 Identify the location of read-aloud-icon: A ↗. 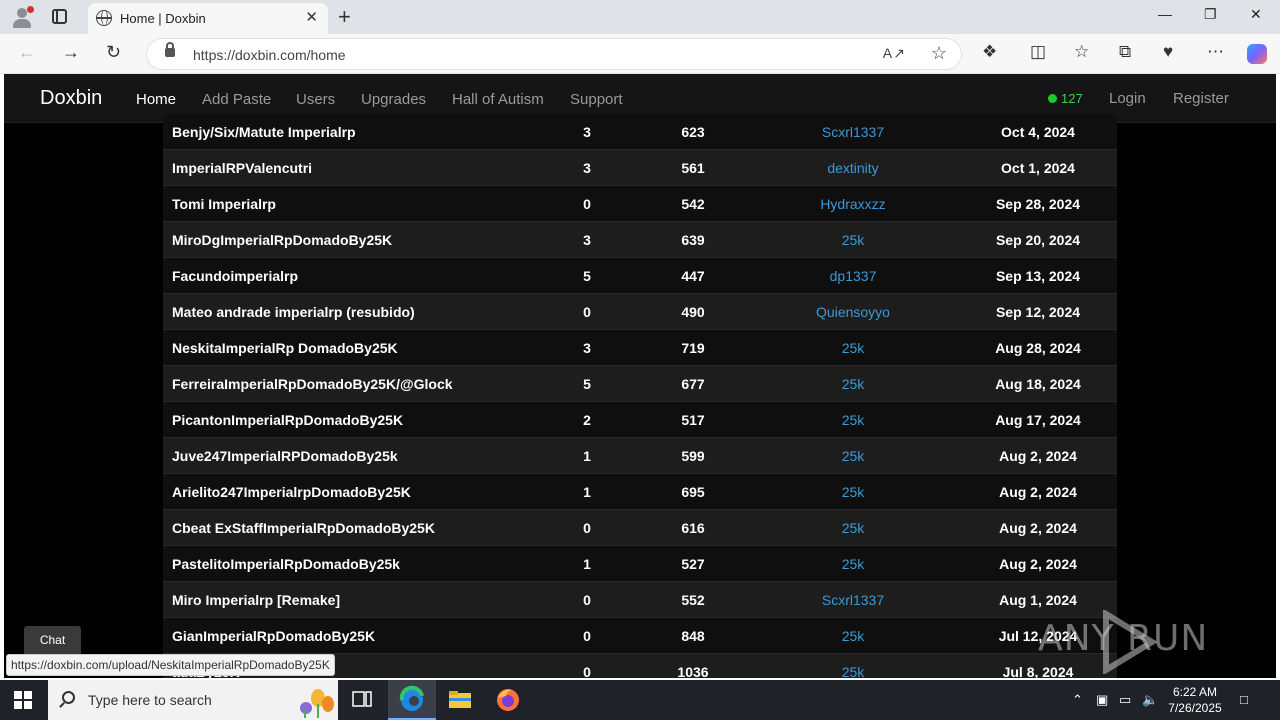
(894, 53).